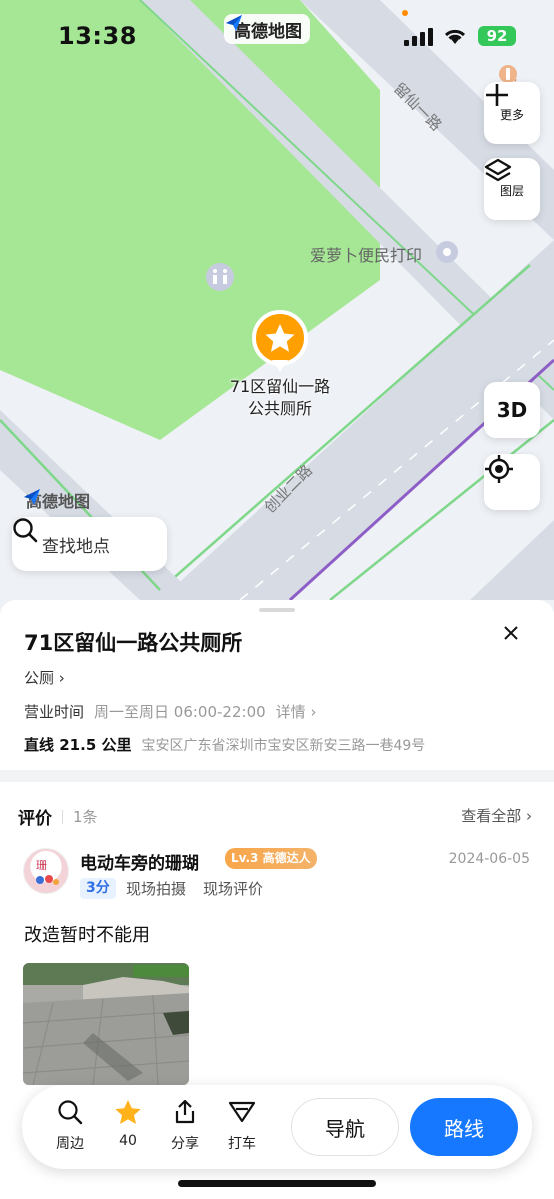 This screenshot has width=554, height=1199. I want to click on map-watermark-logo: 高德地图, so click(56, 500).